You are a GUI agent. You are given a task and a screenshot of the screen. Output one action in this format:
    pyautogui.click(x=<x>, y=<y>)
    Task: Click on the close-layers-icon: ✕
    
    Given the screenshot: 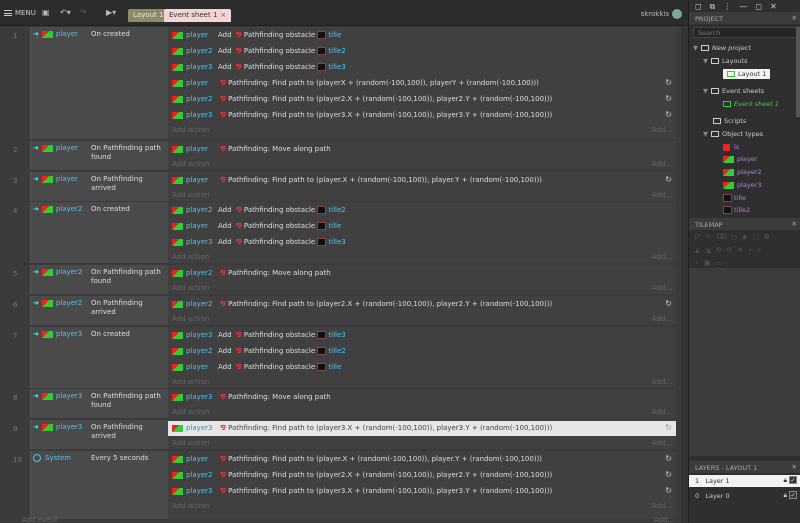 What is the action you would take?
    pyautogui.click(x=794, y=467)
    